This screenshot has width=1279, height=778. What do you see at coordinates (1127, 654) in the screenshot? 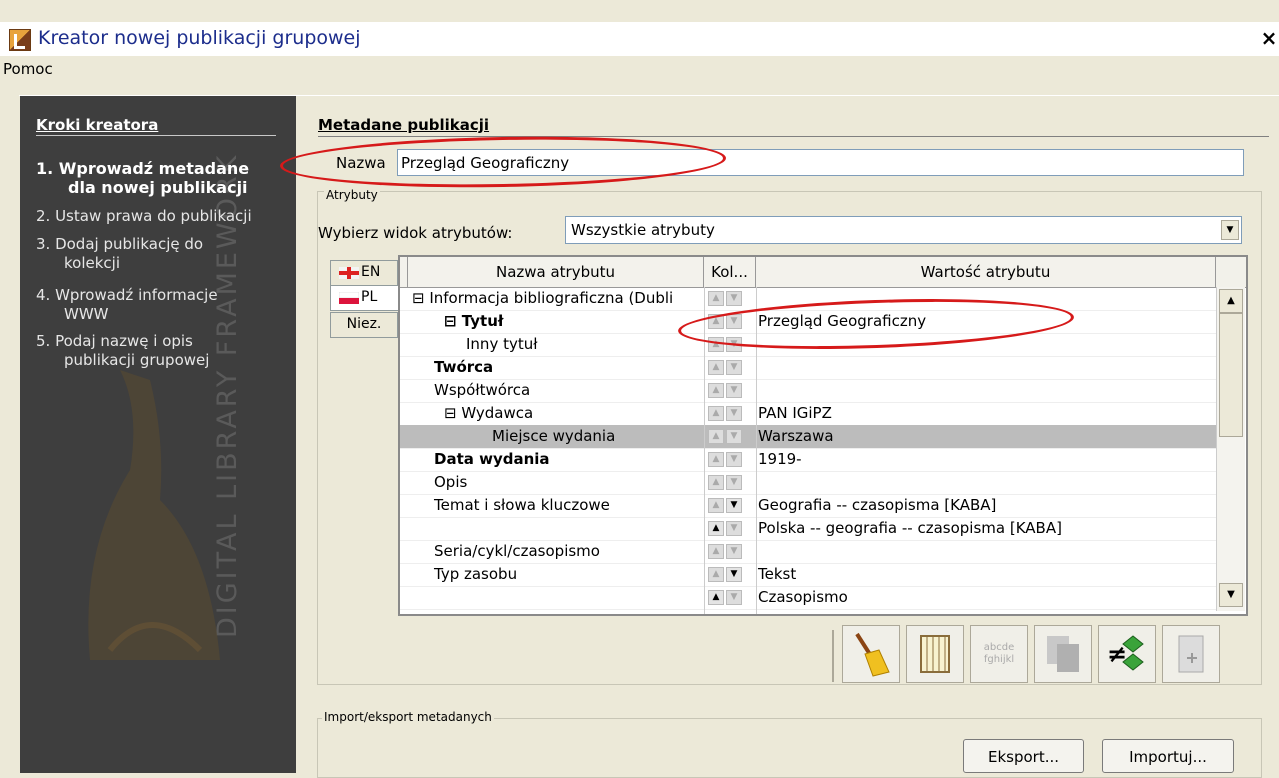
I see `compare-button: ≠` at bounding box center [1127, 654].